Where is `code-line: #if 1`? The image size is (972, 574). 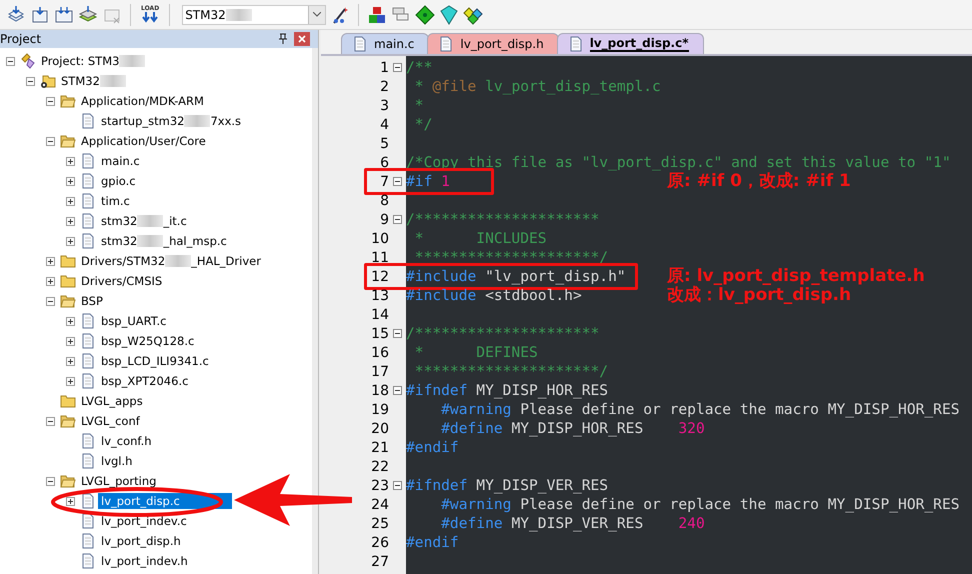
code-line: #if 1 is located at coordinates (428, 181).